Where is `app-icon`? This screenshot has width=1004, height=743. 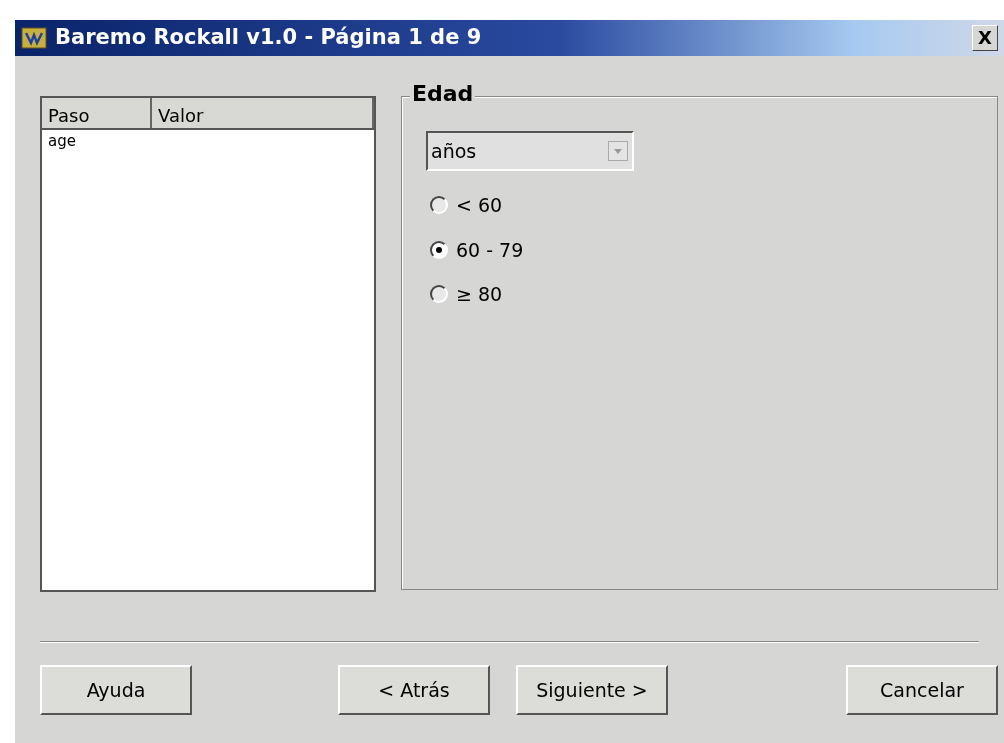
app-icon is located at coordinates (34, 38).